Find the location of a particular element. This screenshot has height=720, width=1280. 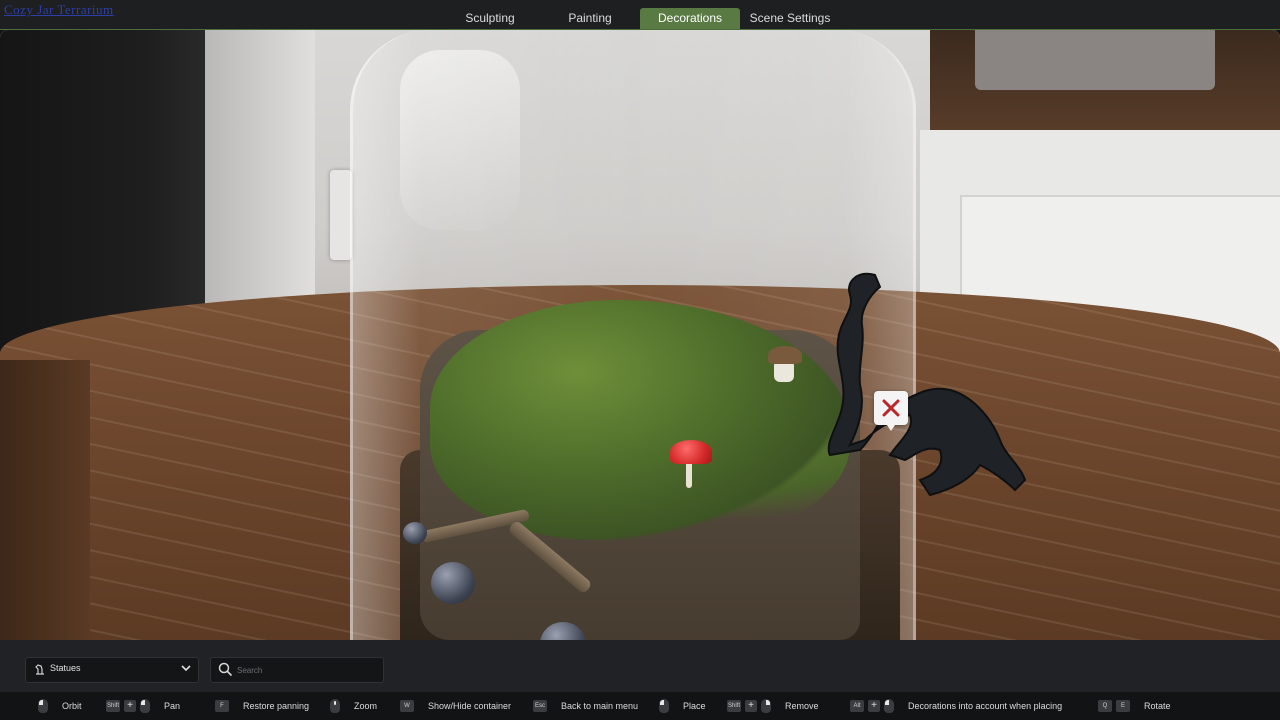

key-alt: Alt is located at coordinates (857, 706).